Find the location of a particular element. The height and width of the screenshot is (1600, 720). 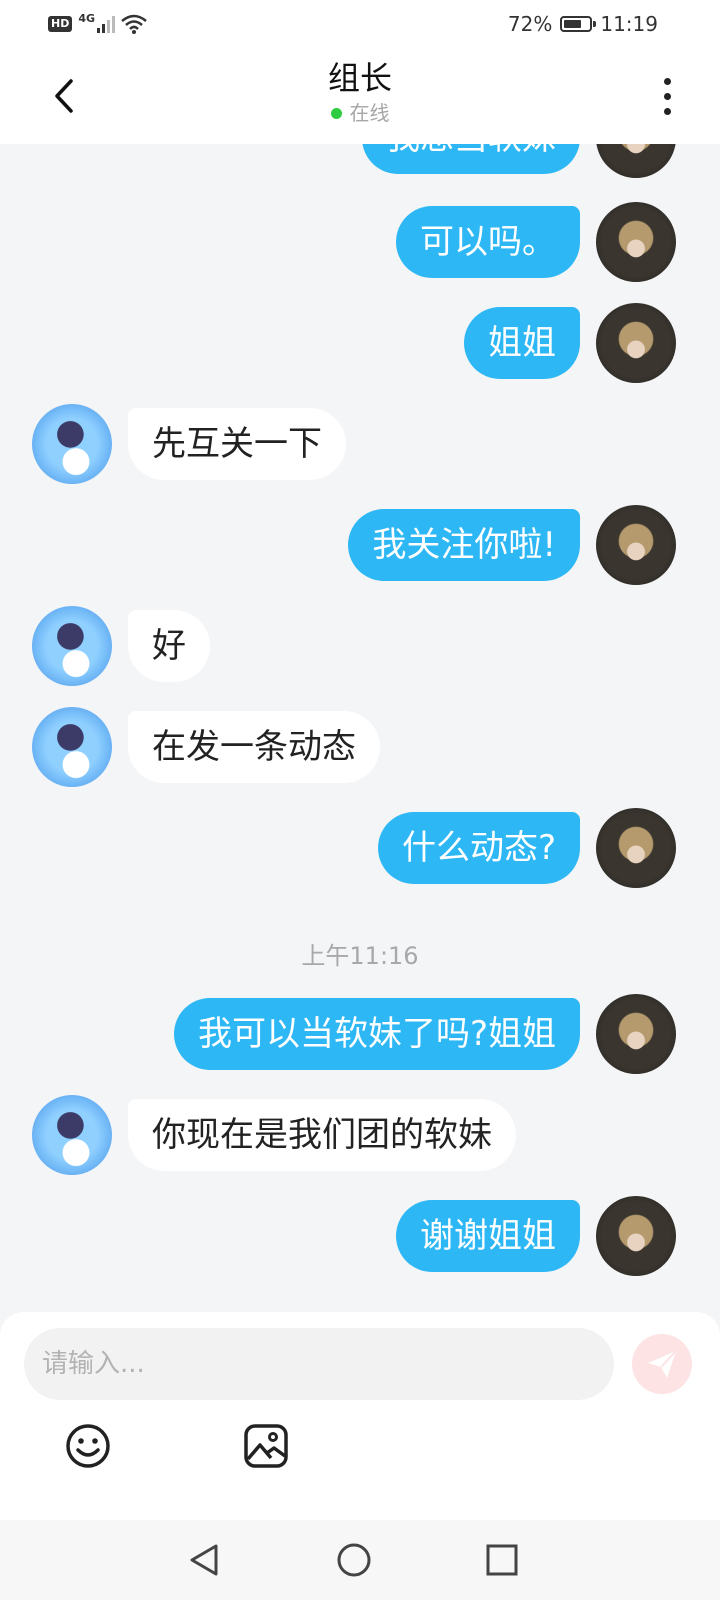

image-button is located at coordinates (266, 1446).